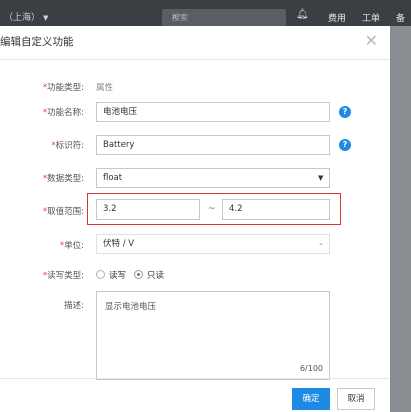 This screenshot has height=412, width=411. I want to click on identifier-label: *标识符:, so click(67, 146).